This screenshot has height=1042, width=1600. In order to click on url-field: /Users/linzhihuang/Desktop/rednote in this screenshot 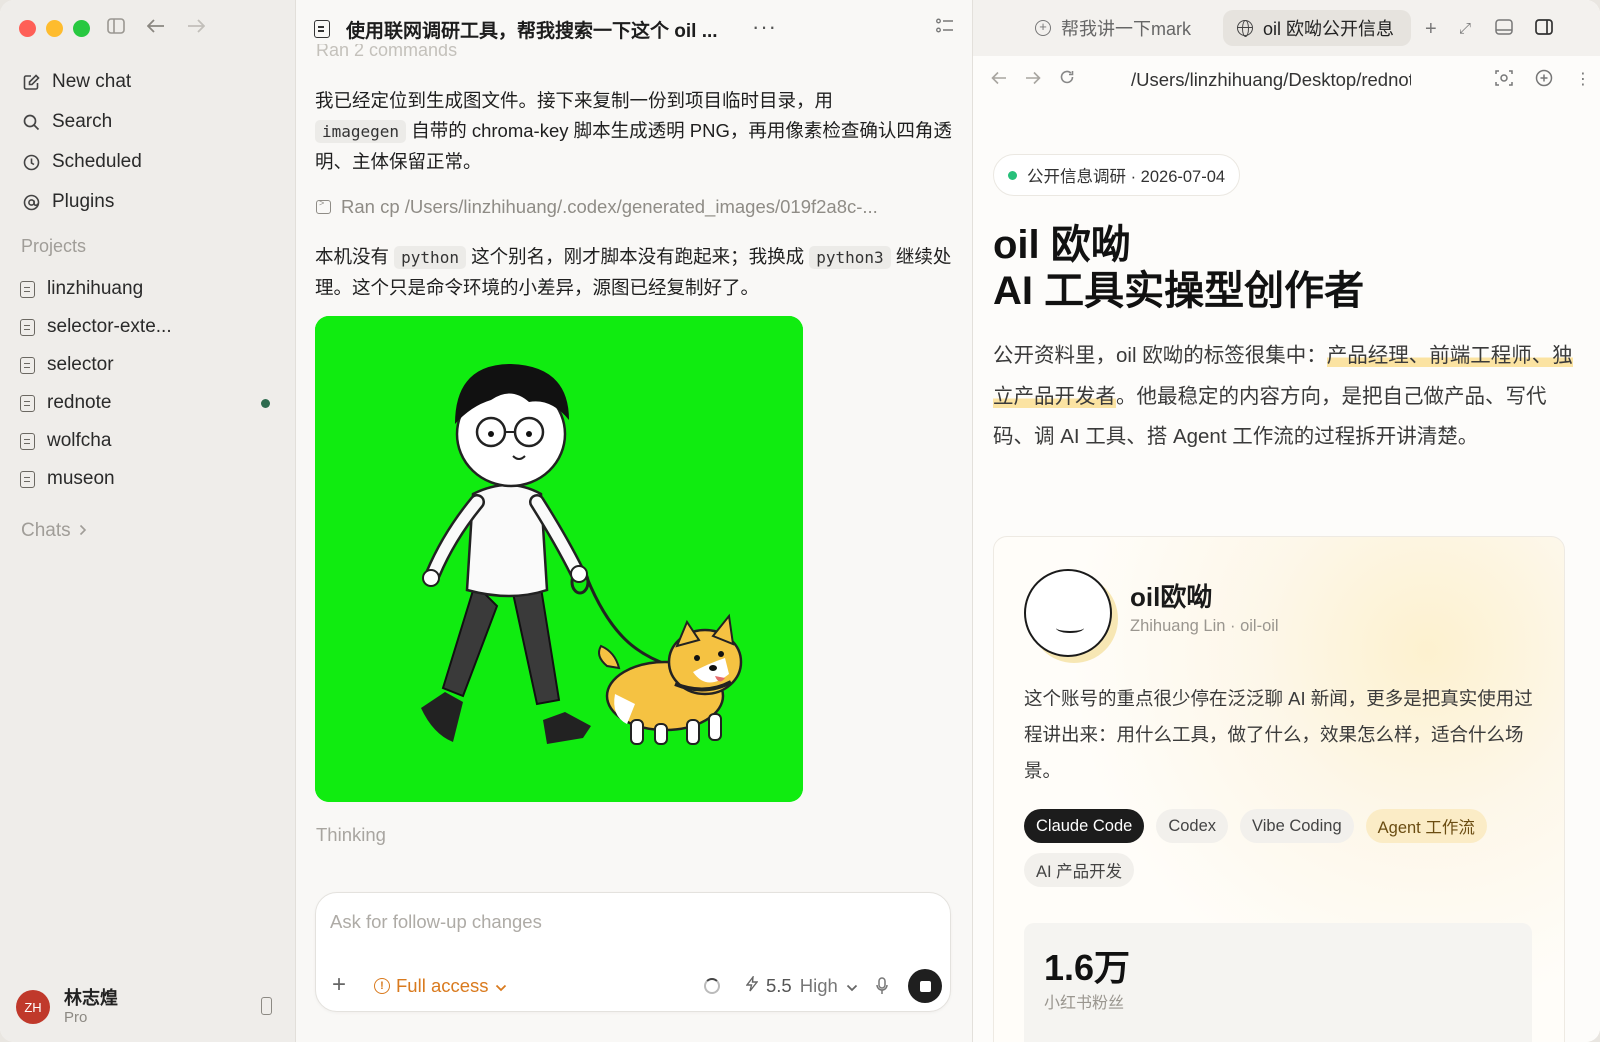, I will do `click(1271, 80)`.